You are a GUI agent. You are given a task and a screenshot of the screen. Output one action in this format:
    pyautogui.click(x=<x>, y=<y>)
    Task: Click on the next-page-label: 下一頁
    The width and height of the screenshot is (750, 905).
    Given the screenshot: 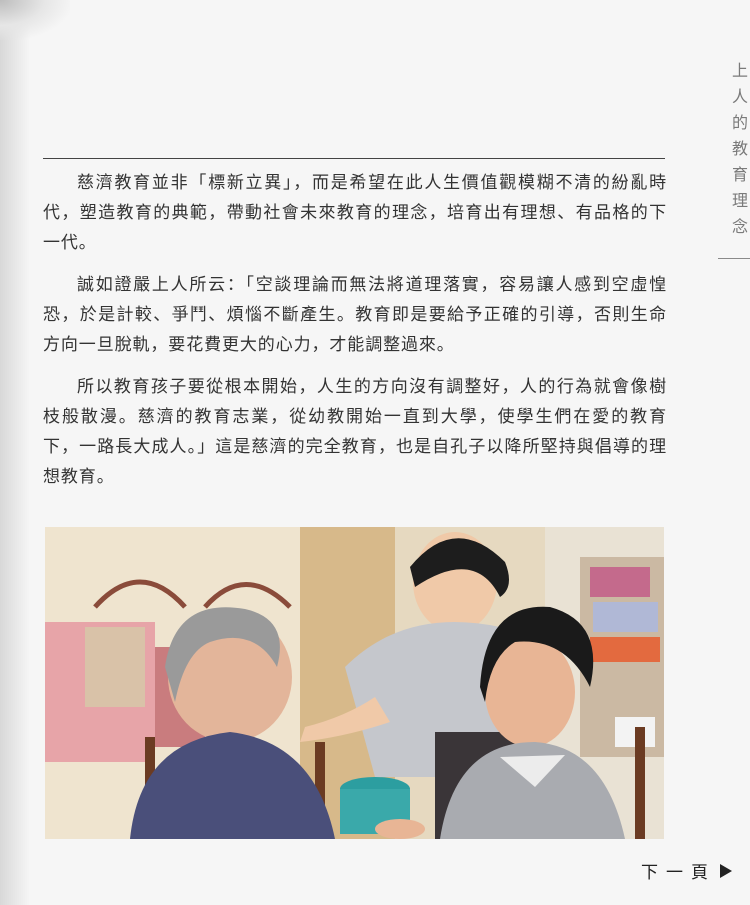 What is the action you would take?
    pyautogui.click(x=678, y=873)
    